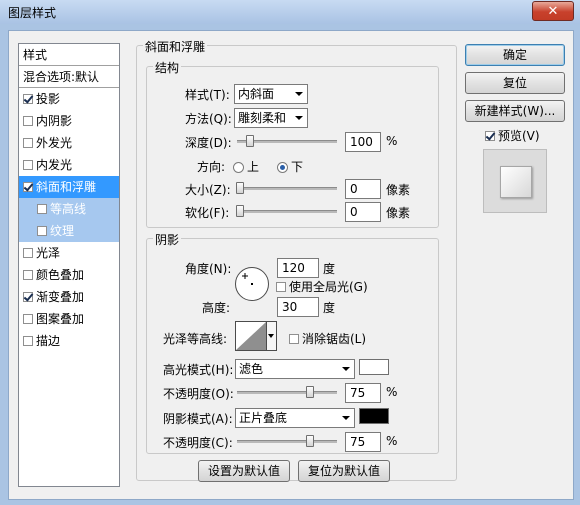 Image resolution: width=580 pixels, height=505 pixels. Describe the element at coordinates (363, 442) in the screenshot. I see `shadow-opacity-input: 75` at that location.